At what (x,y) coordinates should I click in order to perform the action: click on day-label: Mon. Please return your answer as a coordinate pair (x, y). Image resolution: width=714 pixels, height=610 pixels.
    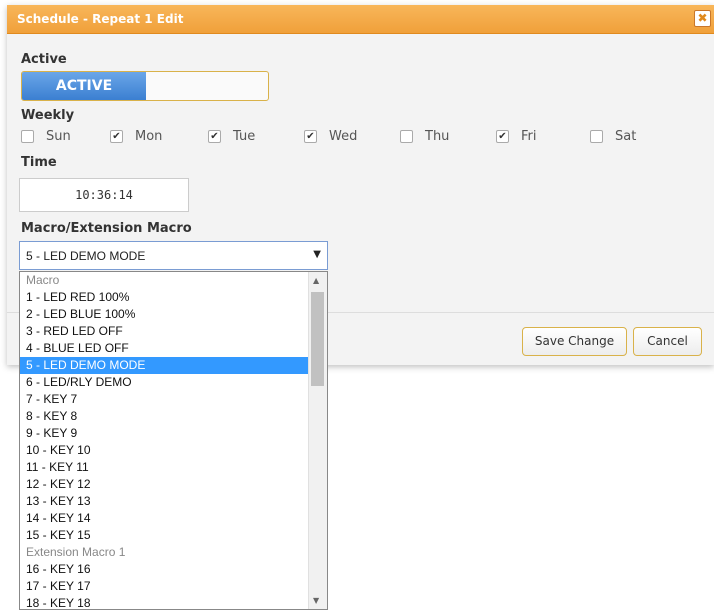
    Looking at the image, I should click on (149, 136).